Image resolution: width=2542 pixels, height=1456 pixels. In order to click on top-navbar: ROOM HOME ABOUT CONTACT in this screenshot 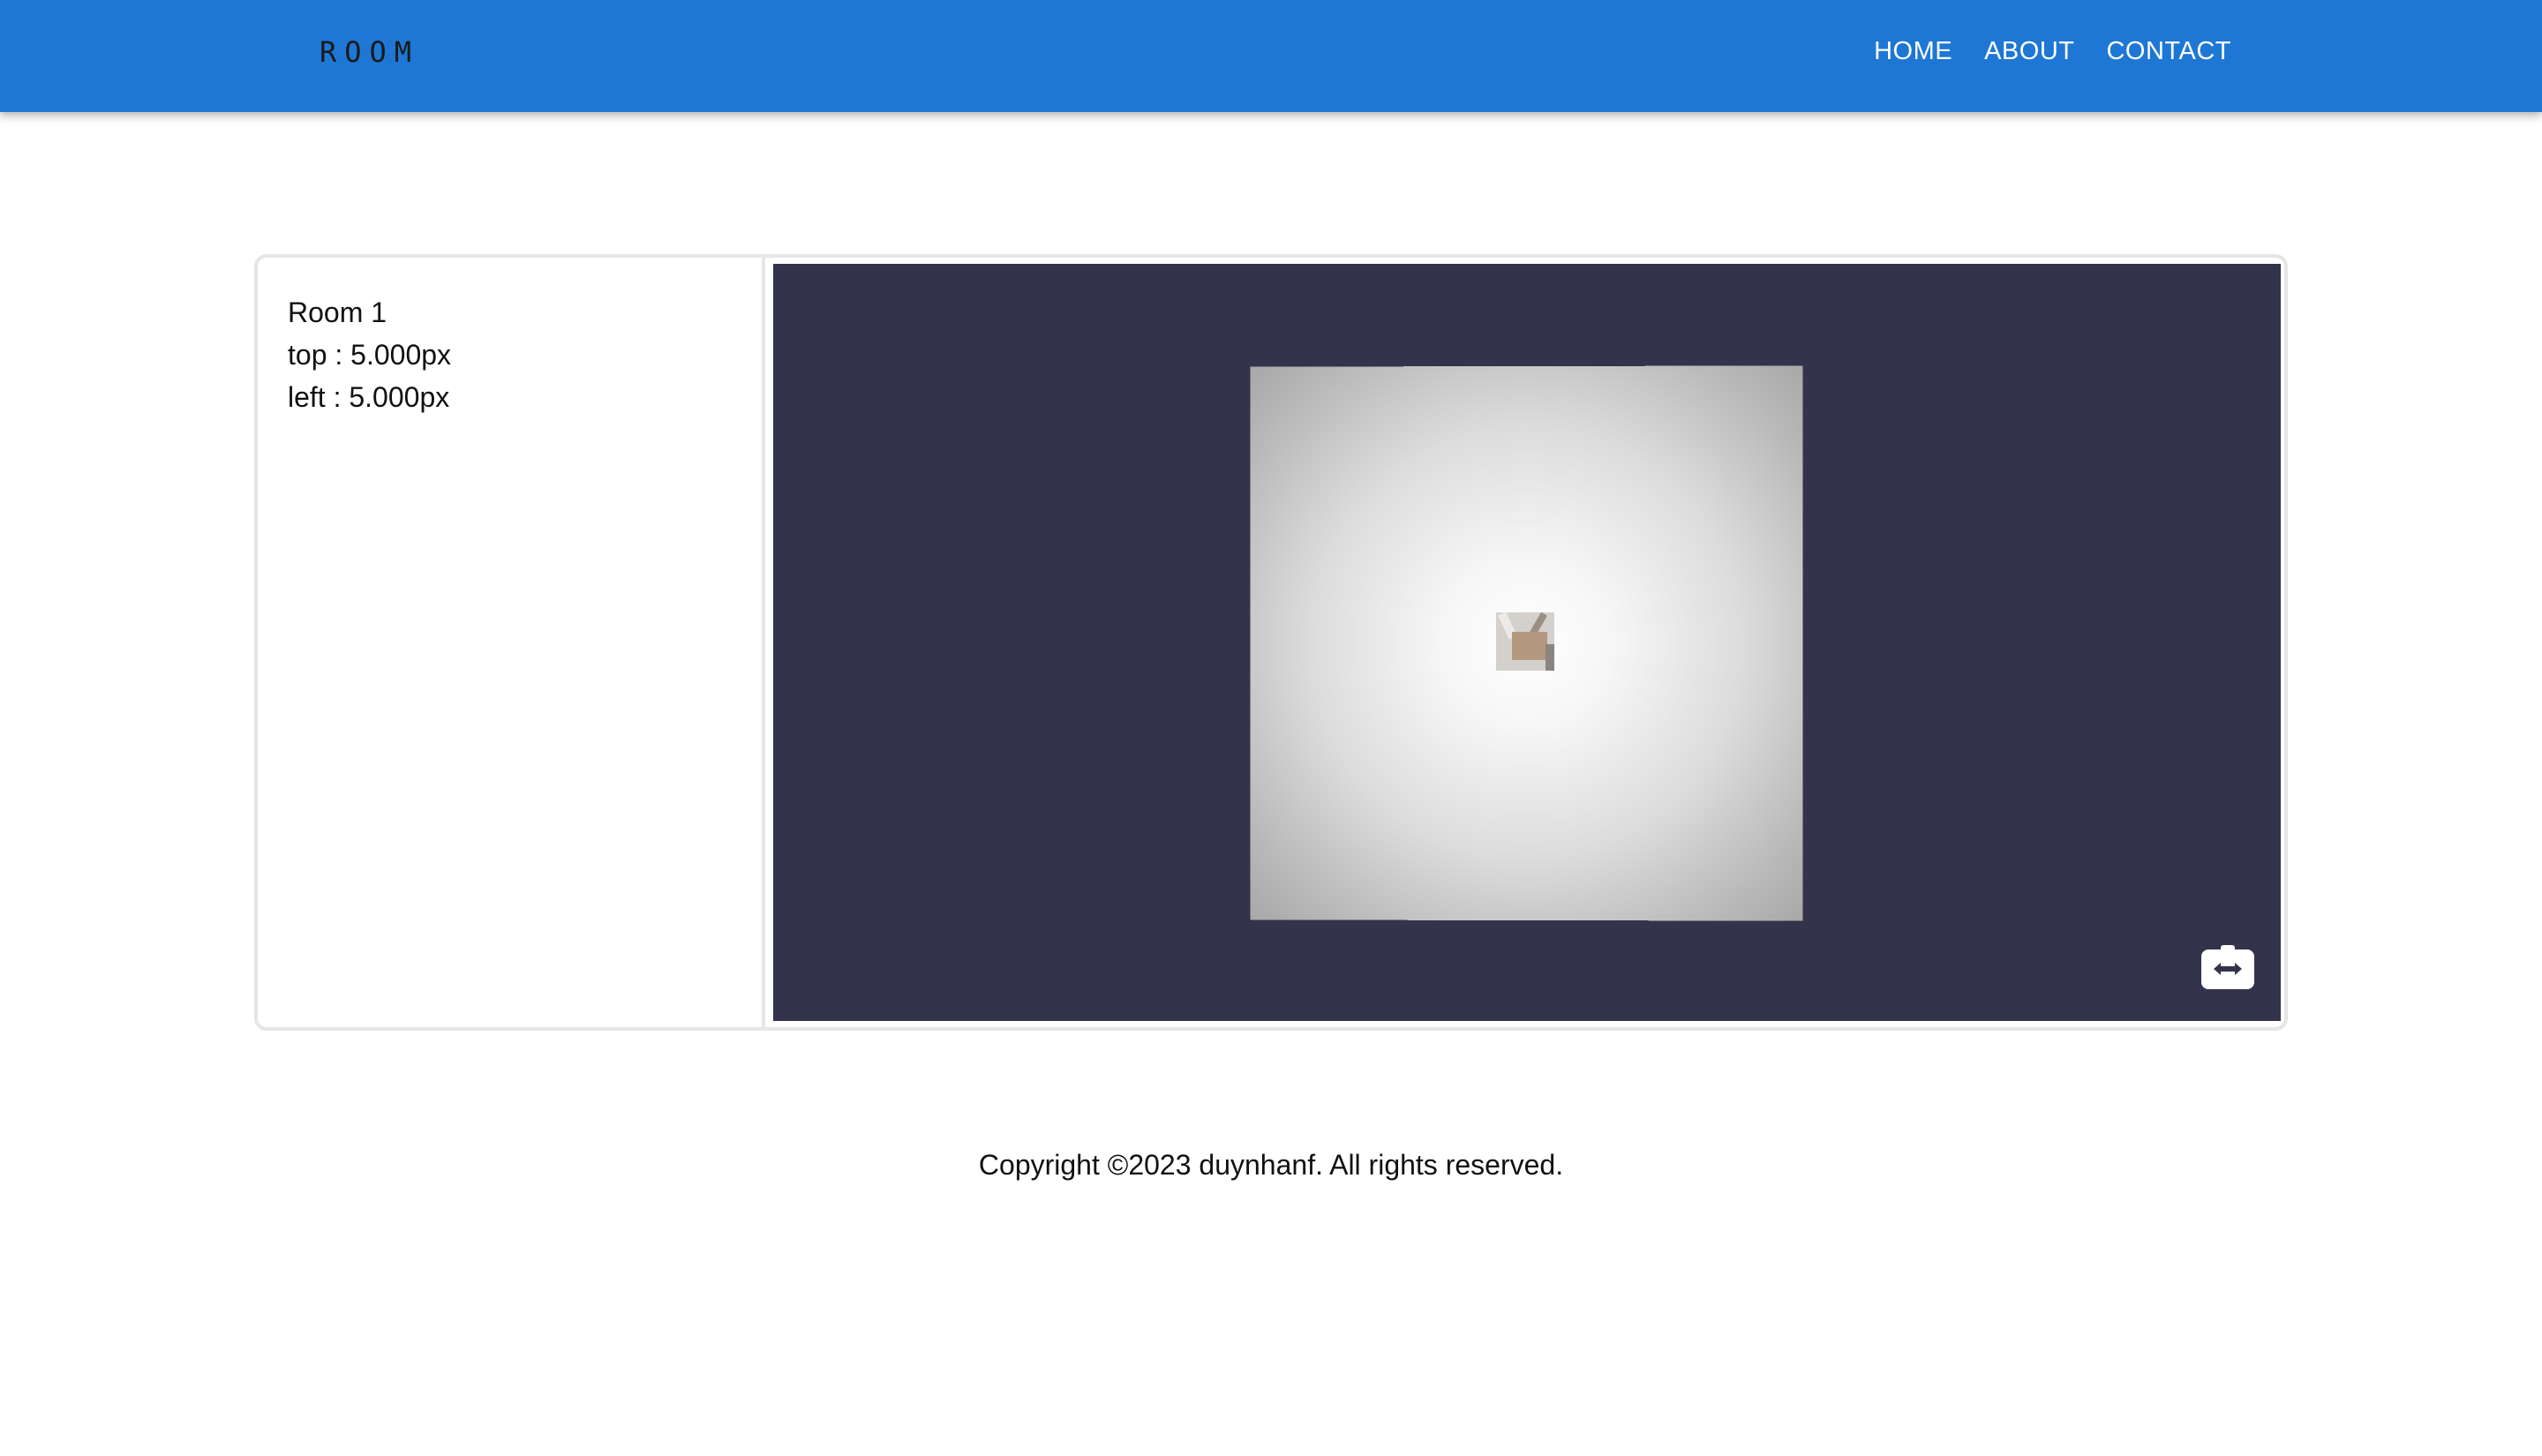, I will do `click(1271, 56)`.